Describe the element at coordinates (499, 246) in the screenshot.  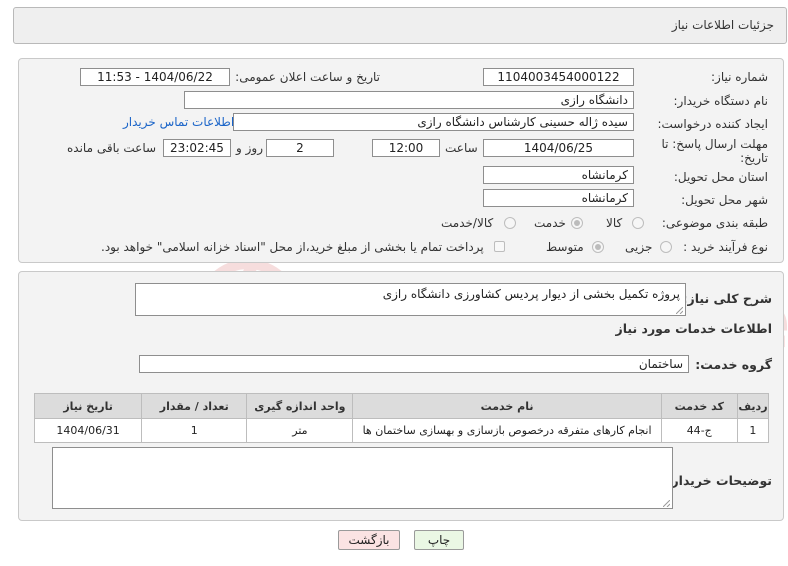
I see `treasury-payment-checkbox` at that location.